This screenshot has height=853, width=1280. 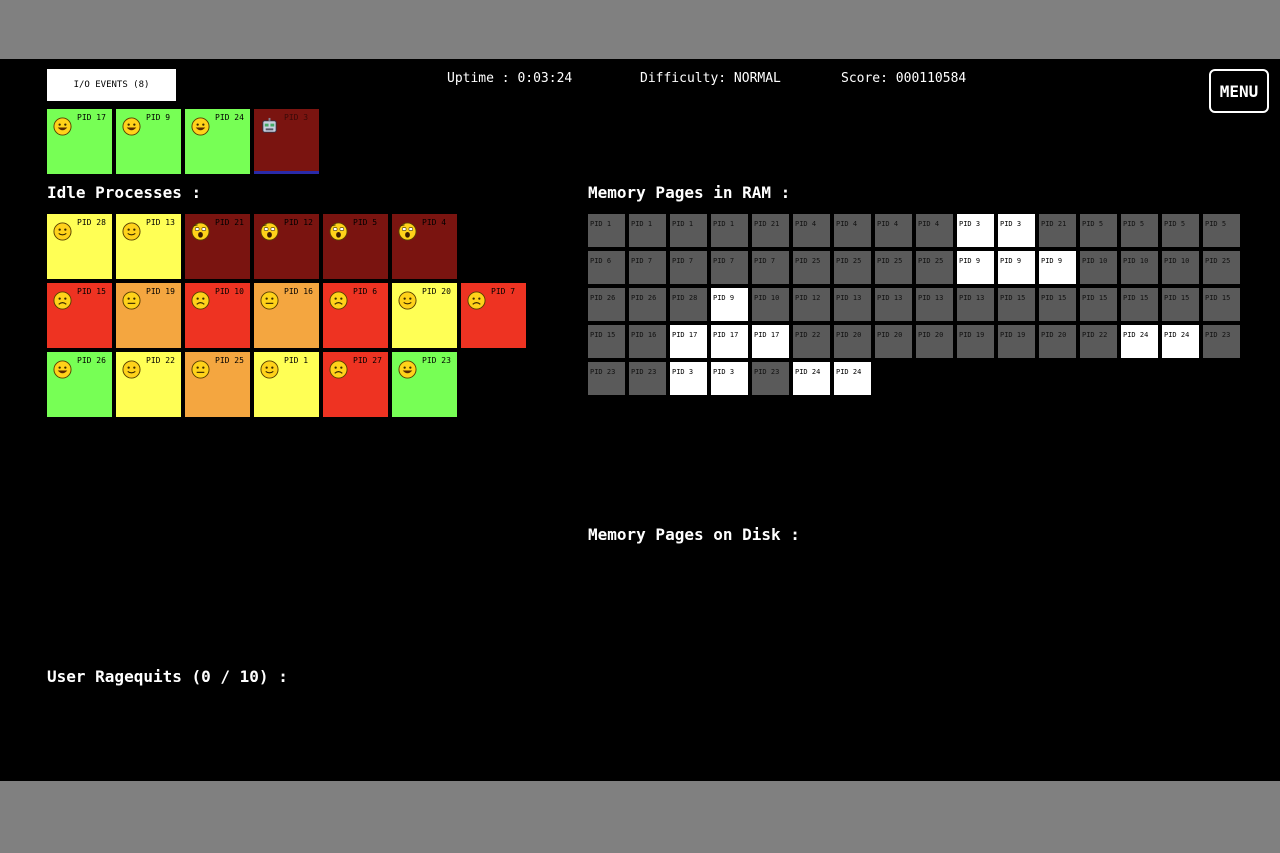 I want to click on disk-pages-heading: Memory Pages on Disk :, so click(x=694, y=534).